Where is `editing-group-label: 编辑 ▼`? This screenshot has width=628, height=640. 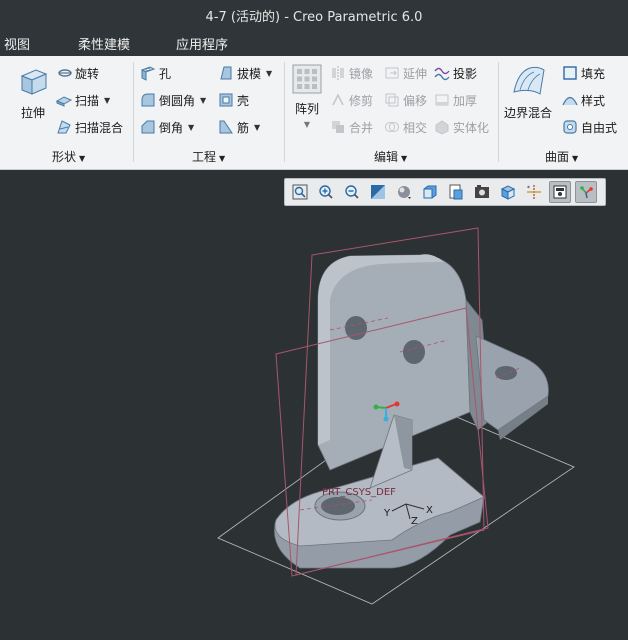
editing-group-label: 编辑 ▼ is located at coordinates (390, 156).